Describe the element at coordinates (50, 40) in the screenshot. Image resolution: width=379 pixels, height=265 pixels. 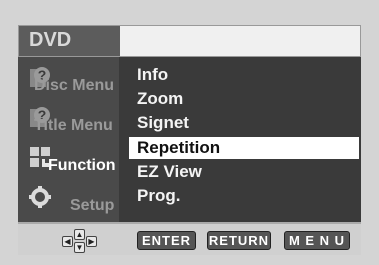
I see `page-title: DVD` at that location.